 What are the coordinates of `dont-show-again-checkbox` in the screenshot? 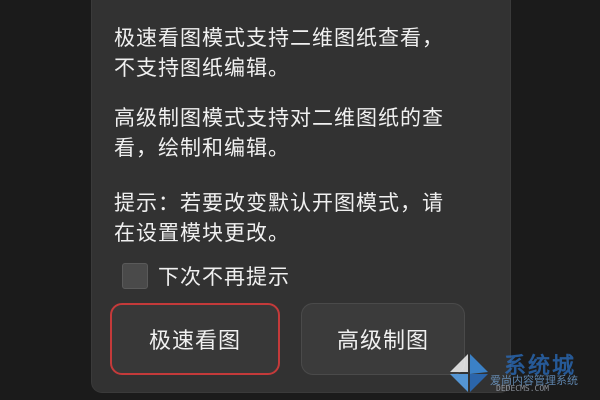 It's located at (135, 276).